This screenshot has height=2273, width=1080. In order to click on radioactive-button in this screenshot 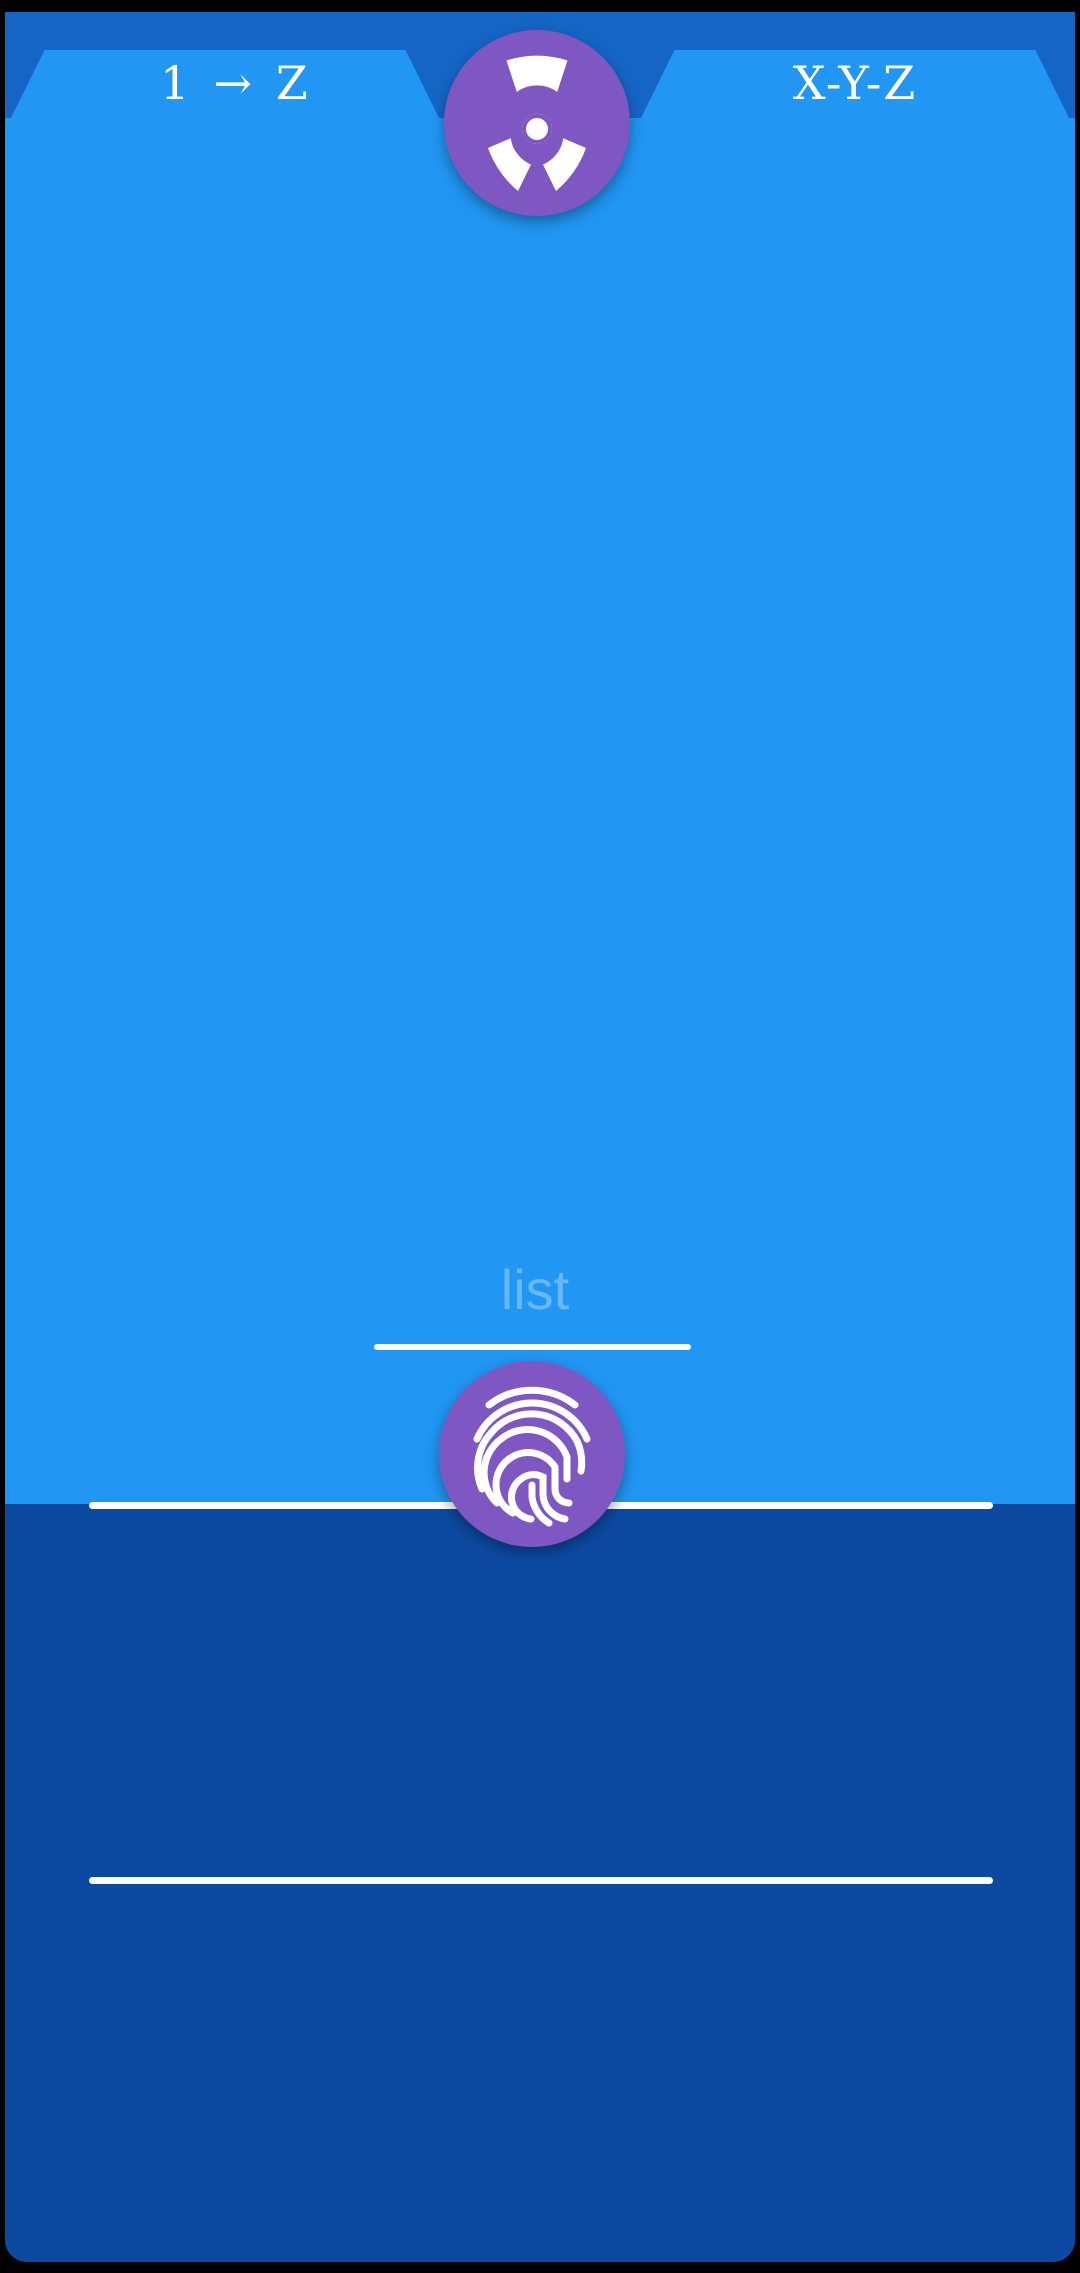, I will do `click(537, 123)`.